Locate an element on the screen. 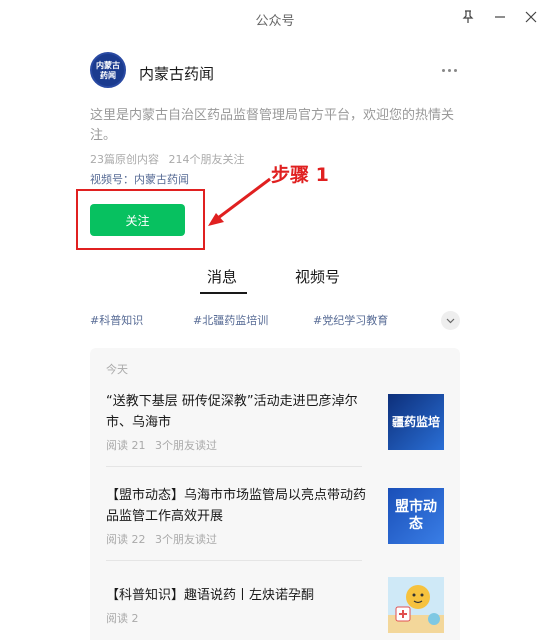 The height and width of the screenshot is (640, 550). title-bar: 公众号 is located at coordinates (275, 18).